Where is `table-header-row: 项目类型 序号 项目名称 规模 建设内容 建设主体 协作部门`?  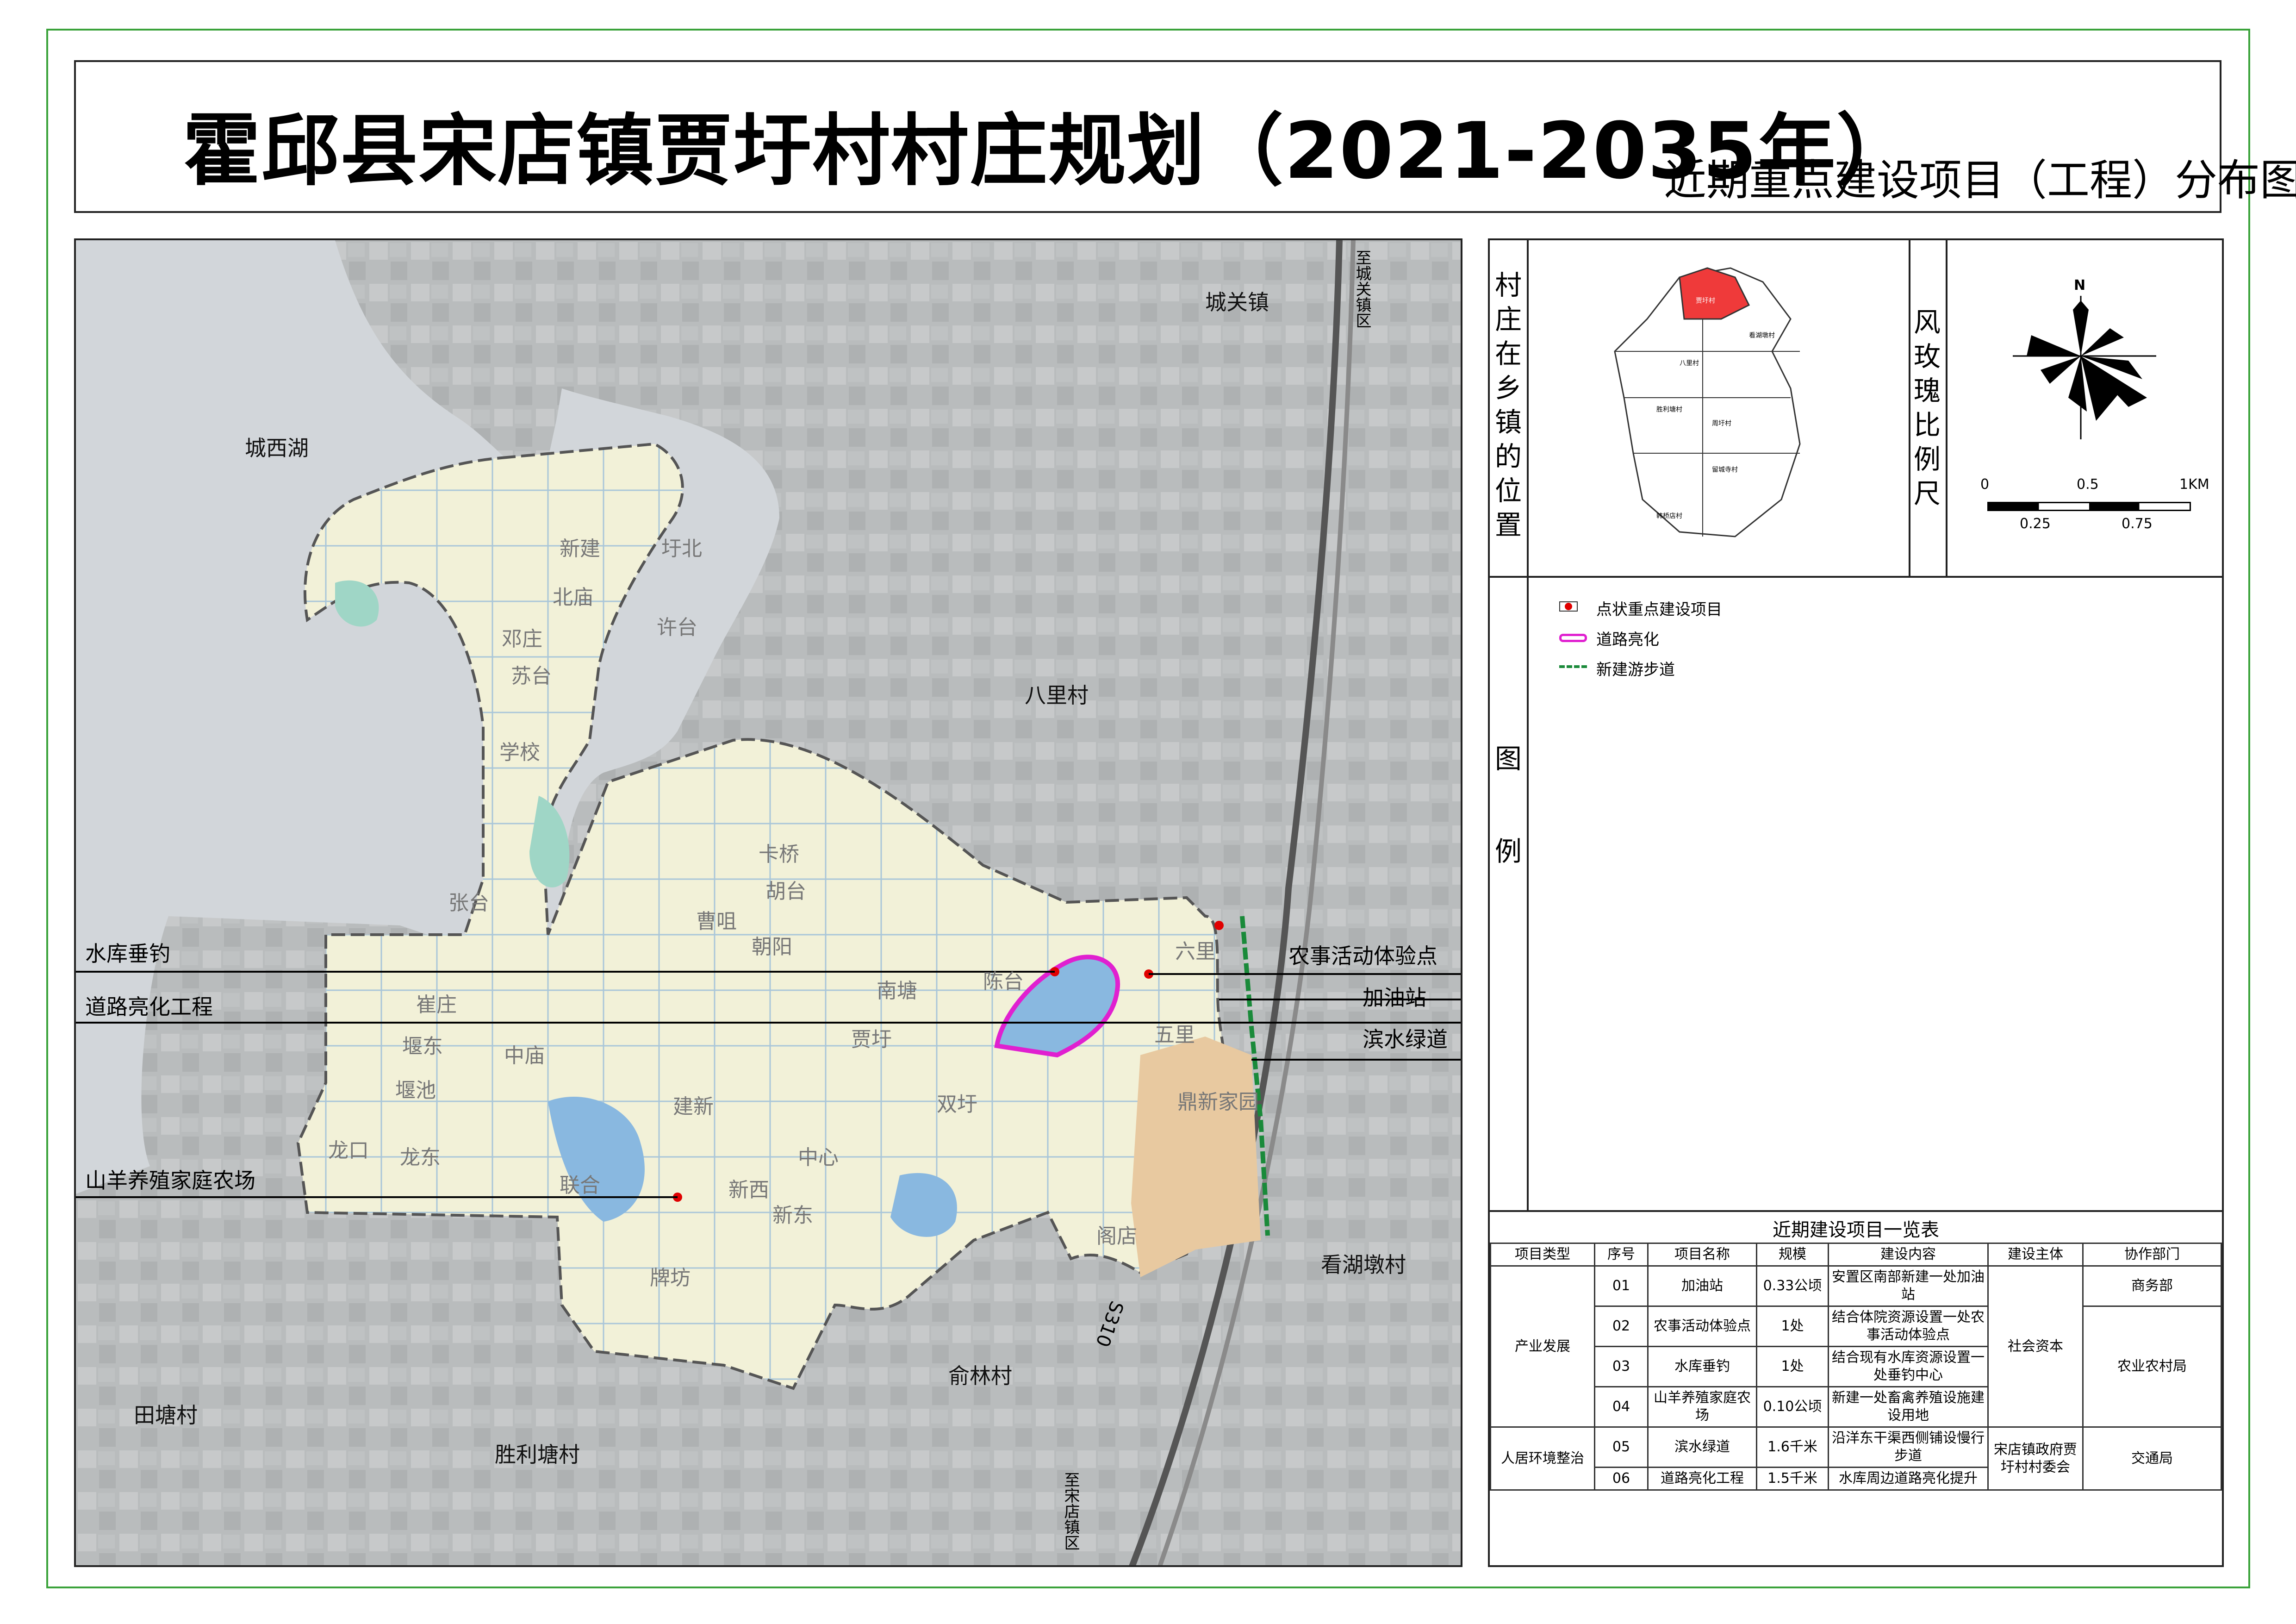 table-header-row: 项目类型 序号 项目名称 规模 建设内容 建设主体 协作部门 is located at coordinates (1856, 1255).